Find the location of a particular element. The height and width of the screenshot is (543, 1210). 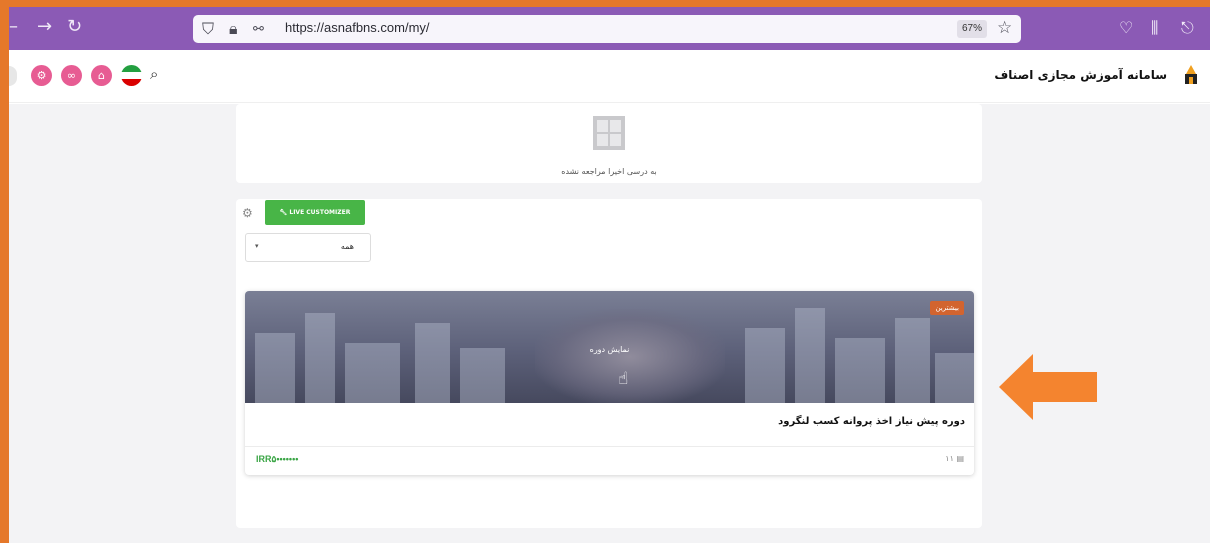

card-divider is located at coordinates (609, 446).